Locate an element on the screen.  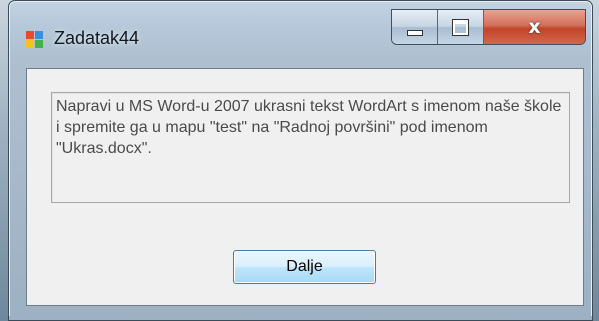
close-button: x is located at coordinates (534, 27).